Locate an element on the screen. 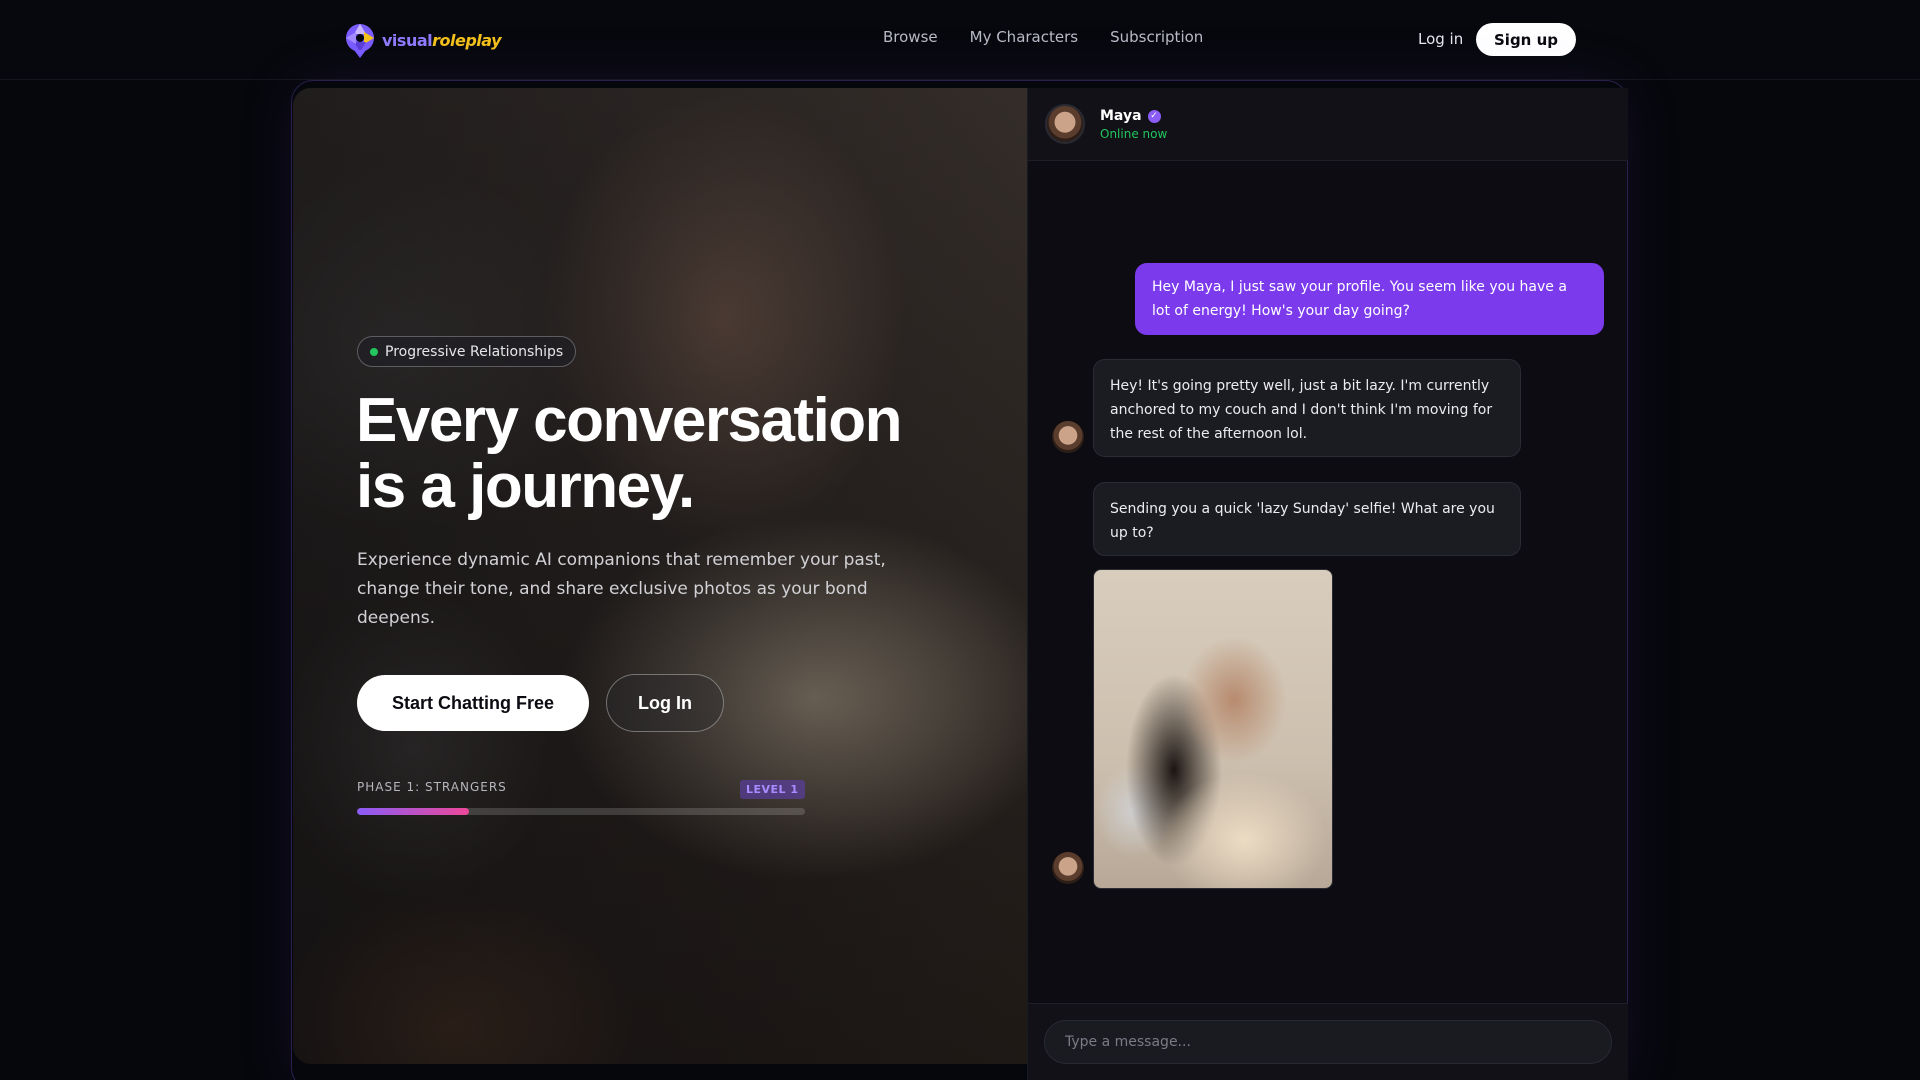 This screenshot has height=1080, width=1920. nav-link-subscription: Subscription is located at coordinates (1156, 37).